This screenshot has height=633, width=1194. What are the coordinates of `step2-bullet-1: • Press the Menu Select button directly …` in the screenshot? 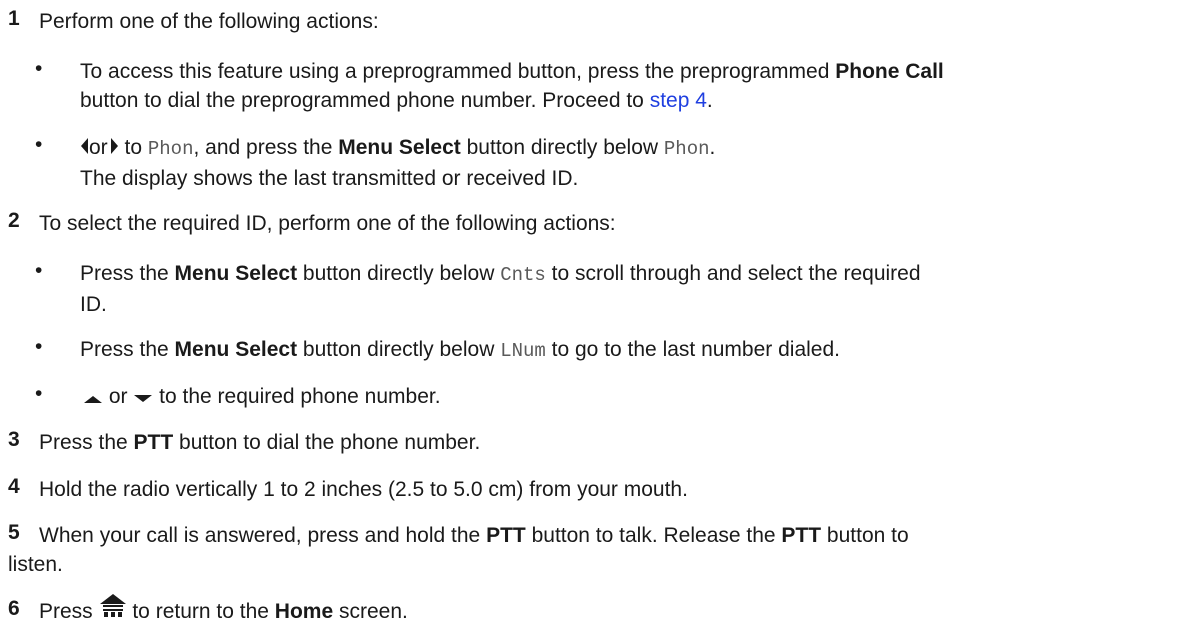 It's located at (478, 289).